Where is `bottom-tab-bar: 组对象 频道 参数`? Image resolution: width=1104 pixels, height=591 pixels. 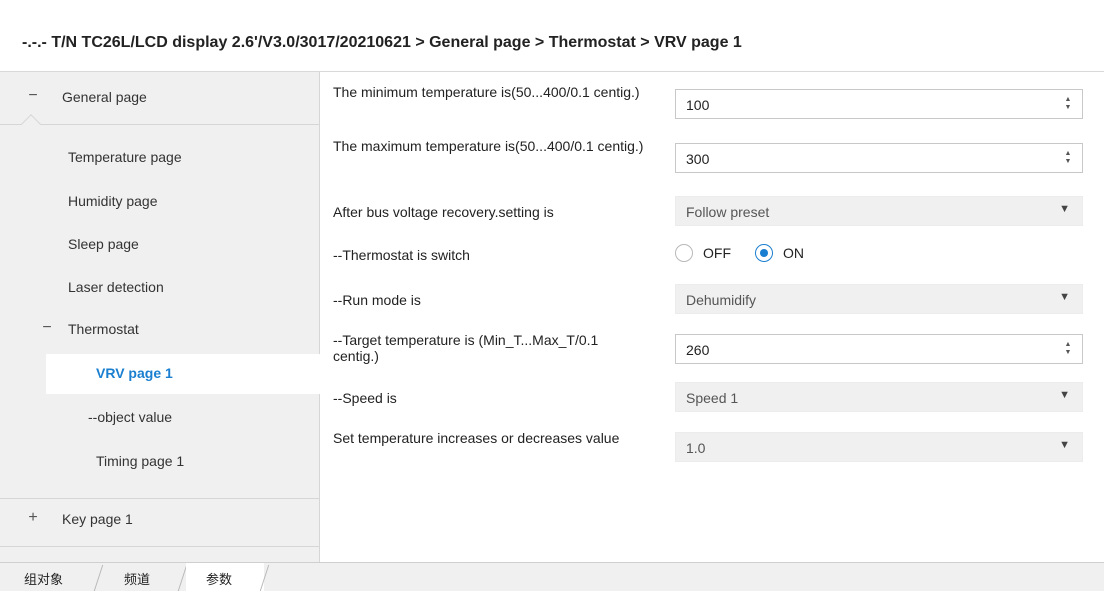 bottom-tab-bar: 组对象 频道 参数 is located at coordinates (552, 576).